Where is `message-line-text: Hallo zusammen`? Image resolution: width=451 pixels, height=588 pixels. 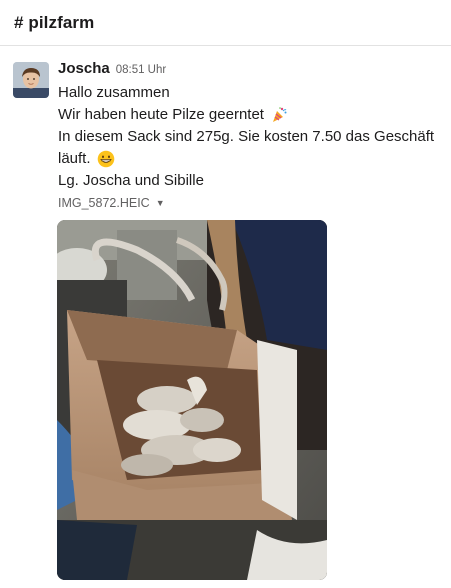
message-line-text: Hallo zusammen is located at coordinates (114, 92).